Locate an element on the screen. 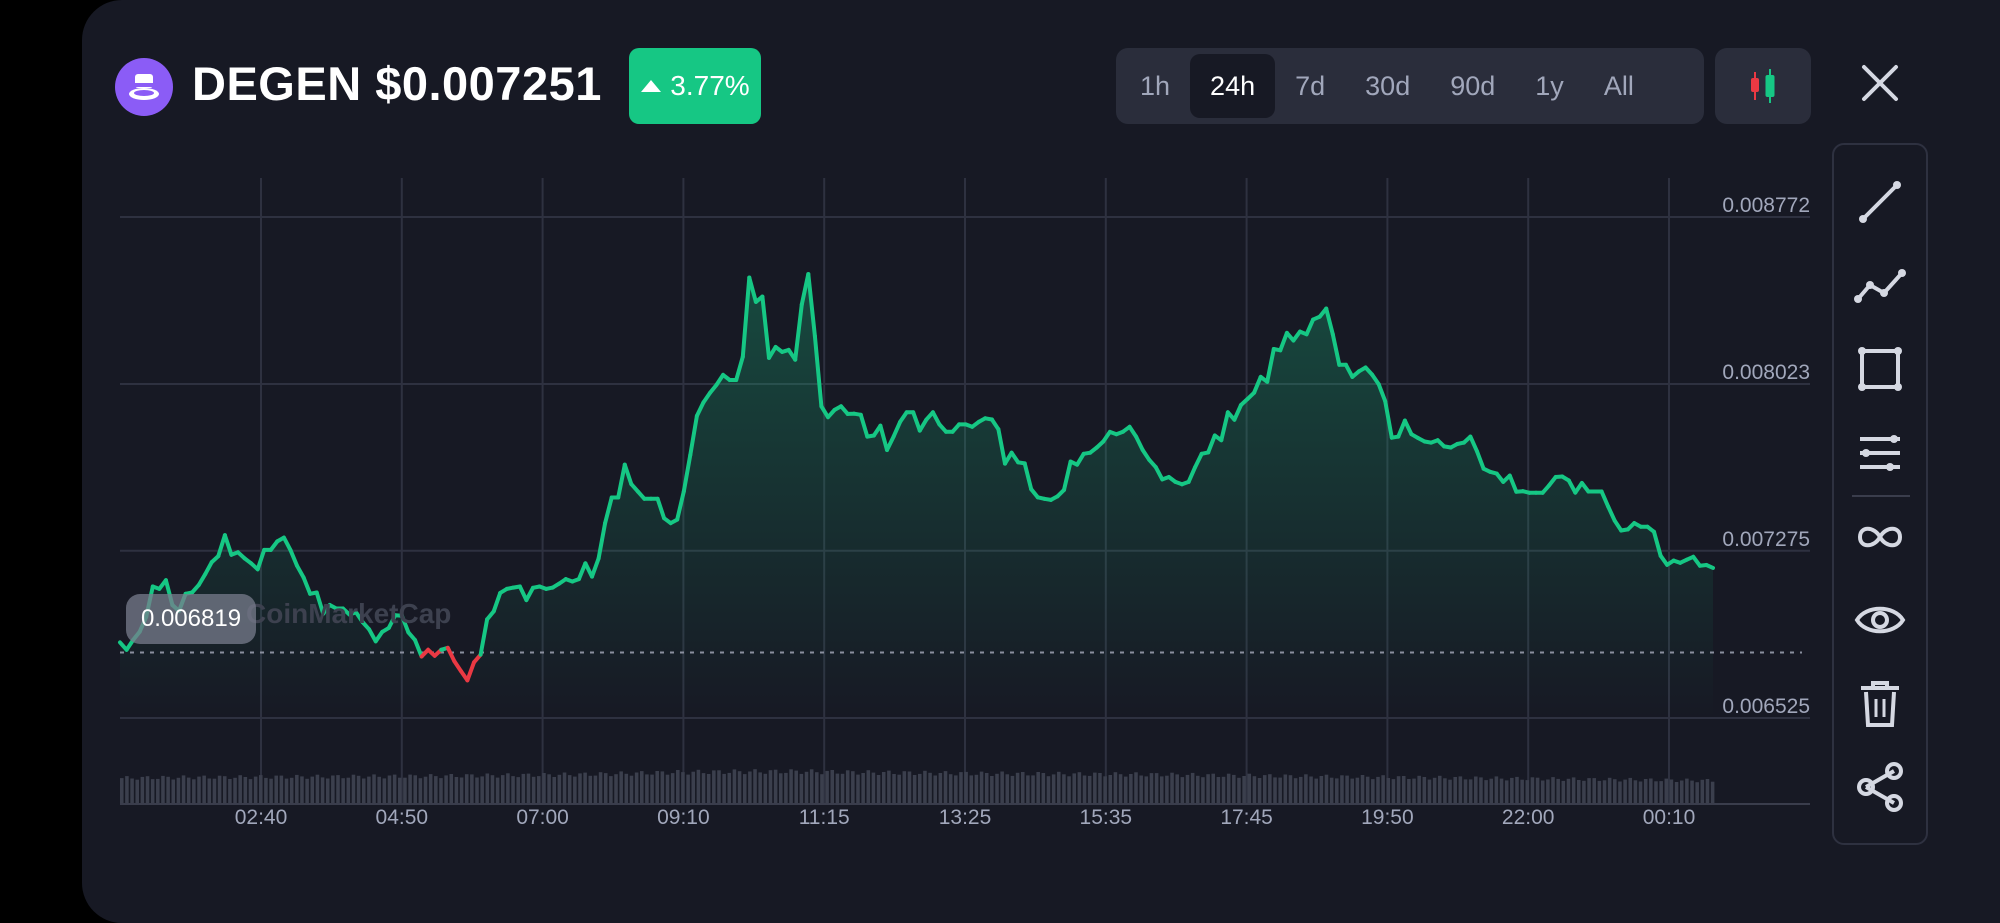 The width and height of the screenshot is (2000, 923). horizontal-lines-icon is located at coordinates (1880, 453).